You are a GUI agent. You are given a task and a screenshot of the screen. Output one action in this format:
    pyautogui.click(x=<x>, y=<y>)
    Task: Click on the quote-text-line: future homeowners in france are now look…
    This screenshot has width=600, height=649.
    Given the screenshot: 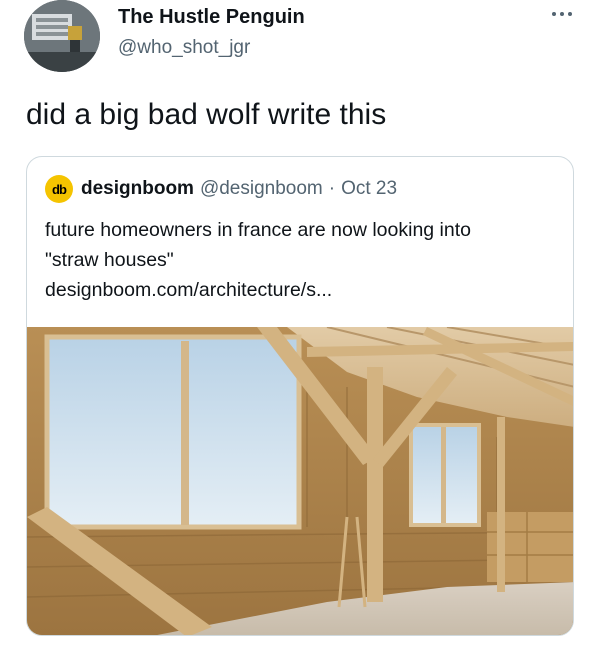 What is the action you would take?
    pyautogui.click(x=258, y=230)
    